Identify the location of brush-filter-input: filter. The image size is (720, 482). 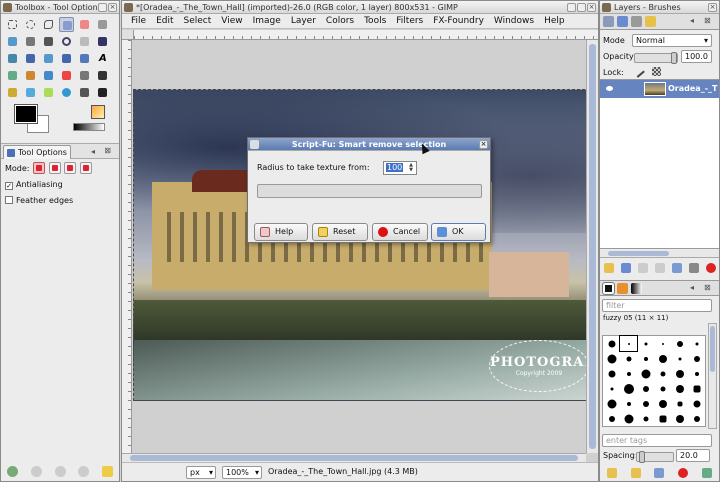
(657, 305).